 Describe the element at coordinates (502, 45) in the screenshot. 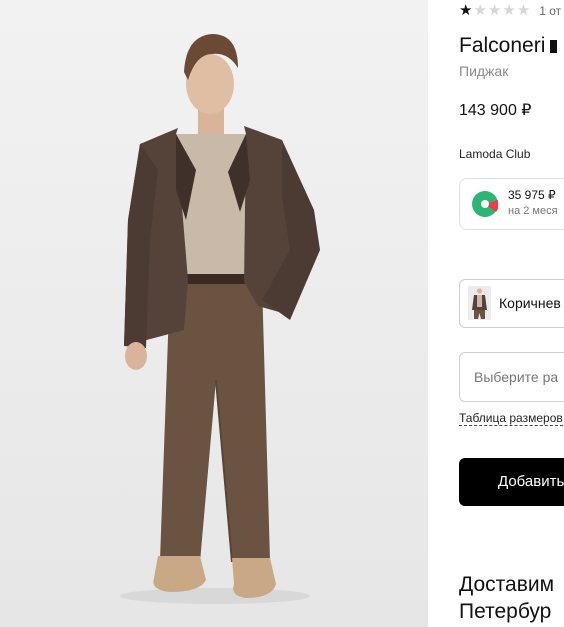

I see `brand-name: Falconeri` at that location.